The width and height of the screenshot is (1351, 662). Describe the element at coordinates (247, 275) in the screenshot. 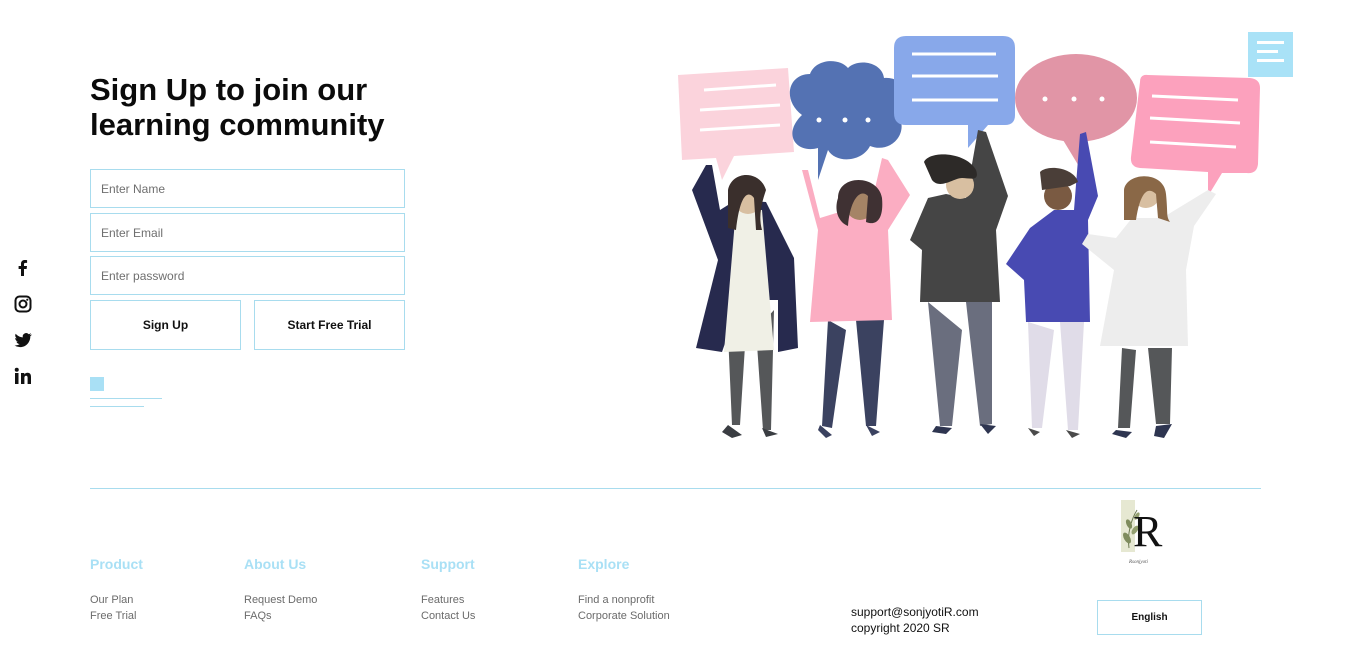

I see `password-input` at that location.